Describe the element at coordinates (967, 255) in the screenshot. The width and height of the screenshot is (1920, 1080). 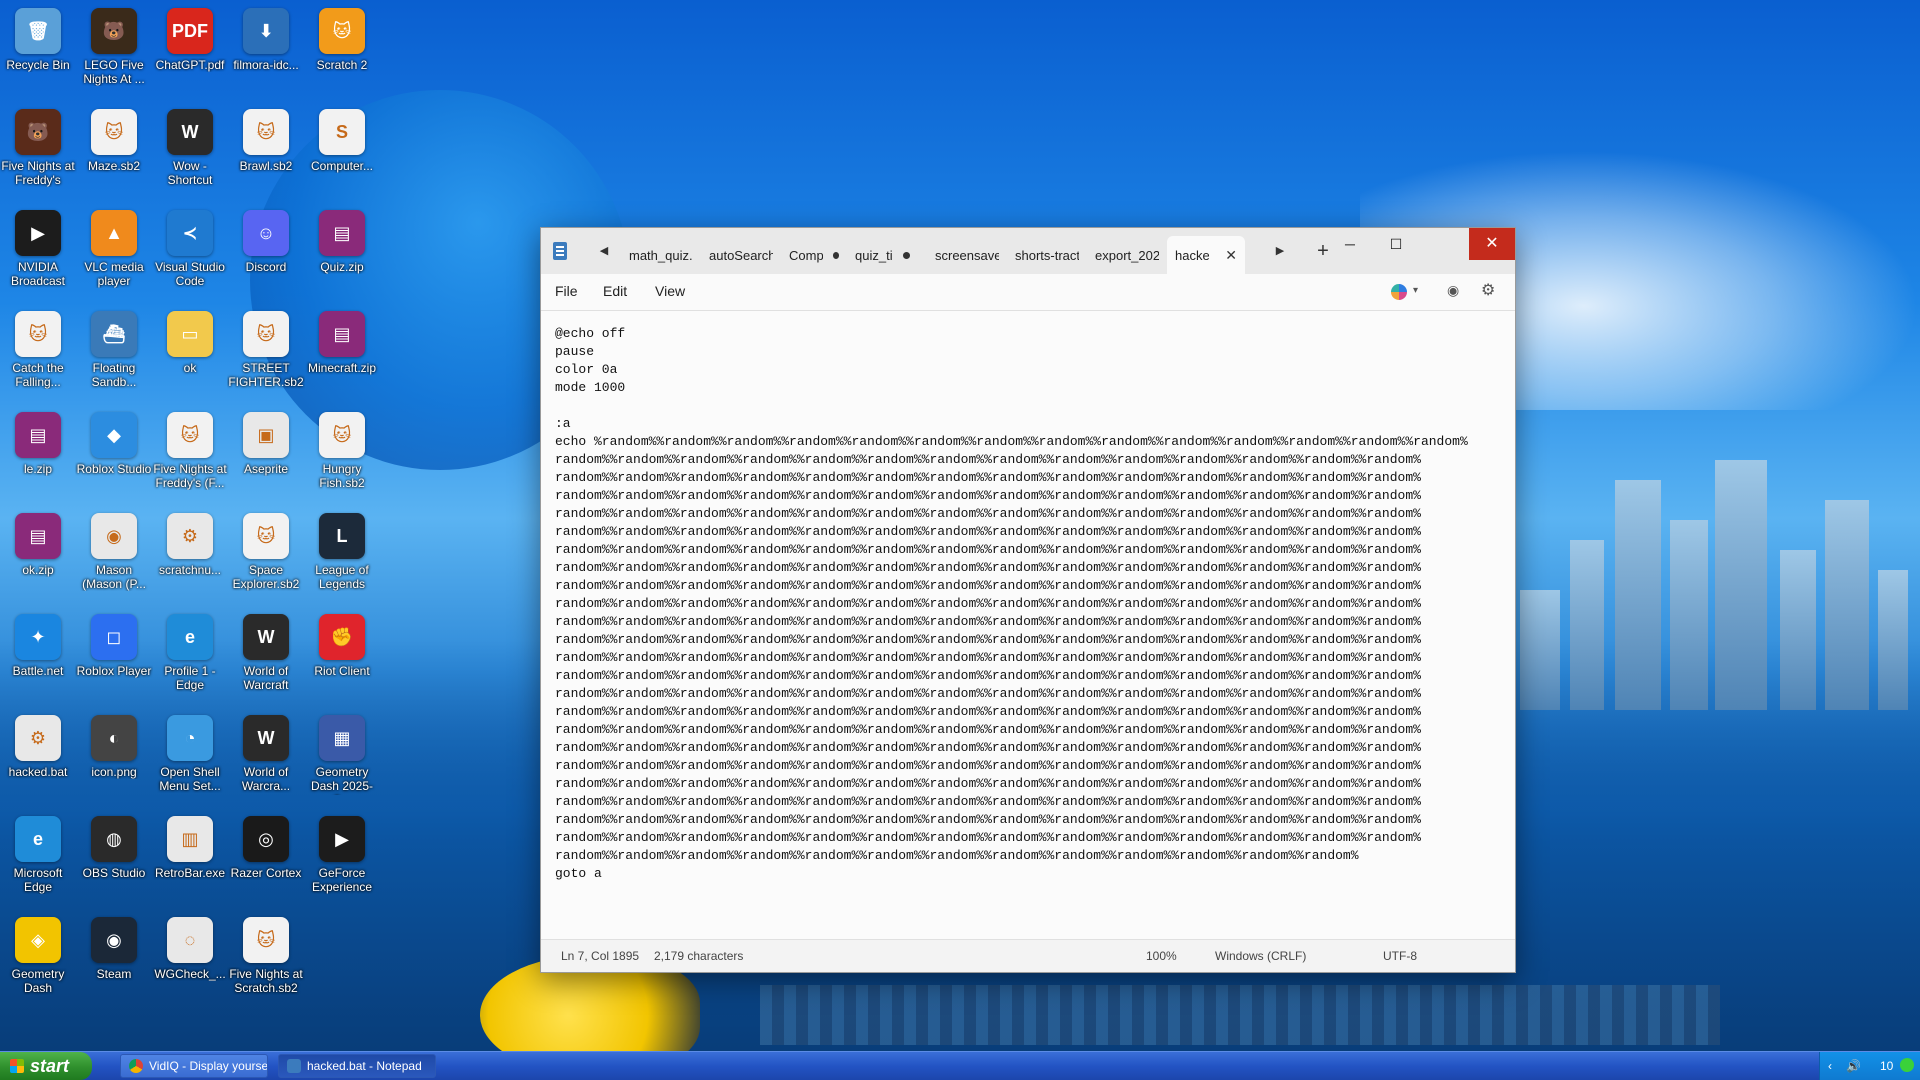
I see `tab-document: screensaver.` at that location.